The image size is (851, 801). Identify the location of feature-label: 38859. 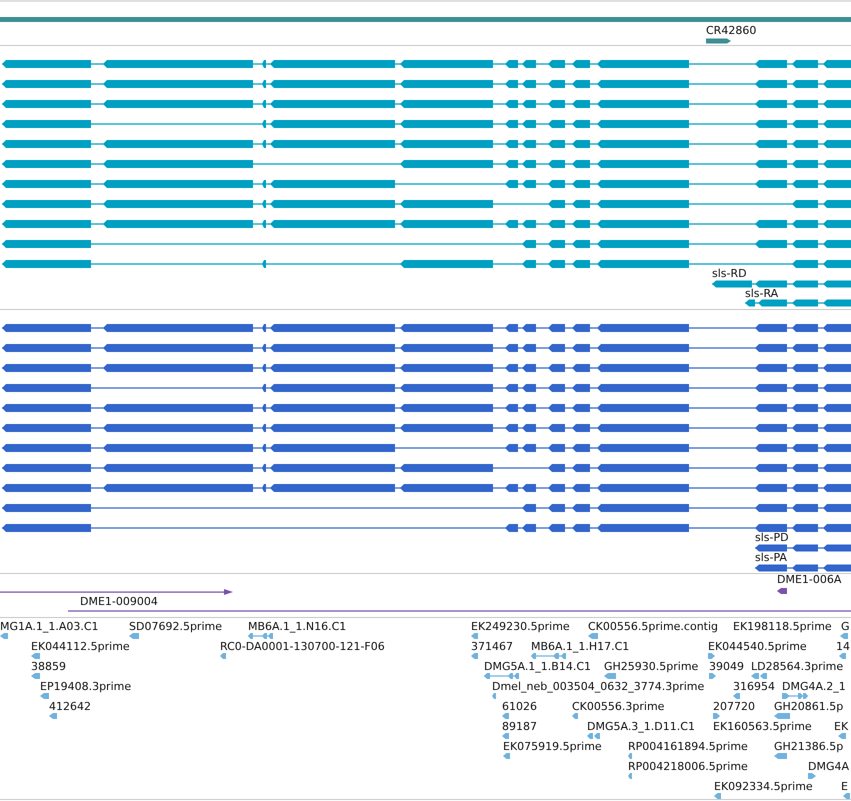
(48, 666).